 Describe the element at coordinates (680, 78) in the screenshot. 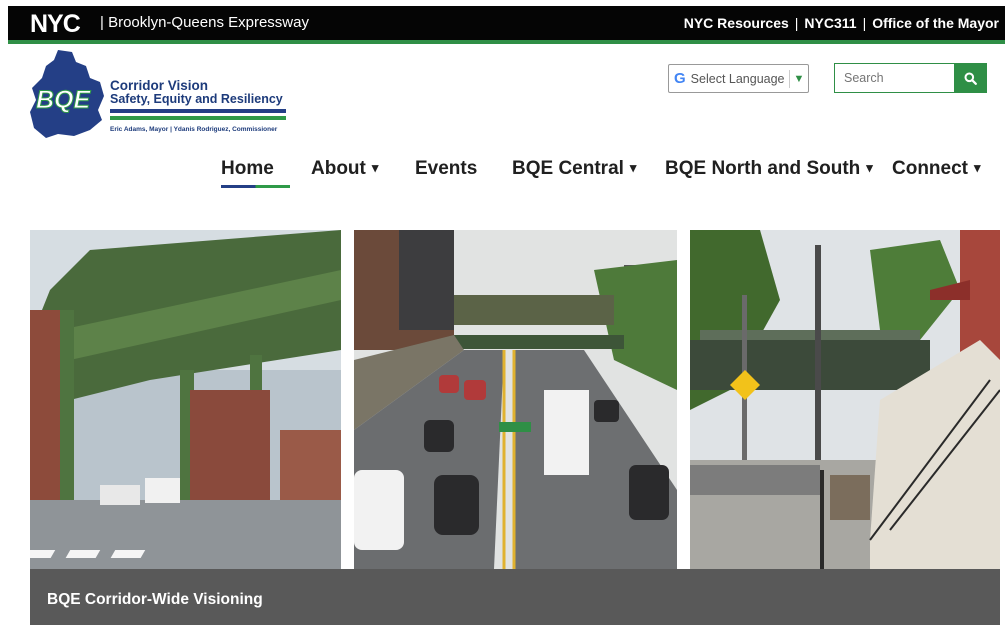

I see `google-g-icon: G` at that location.